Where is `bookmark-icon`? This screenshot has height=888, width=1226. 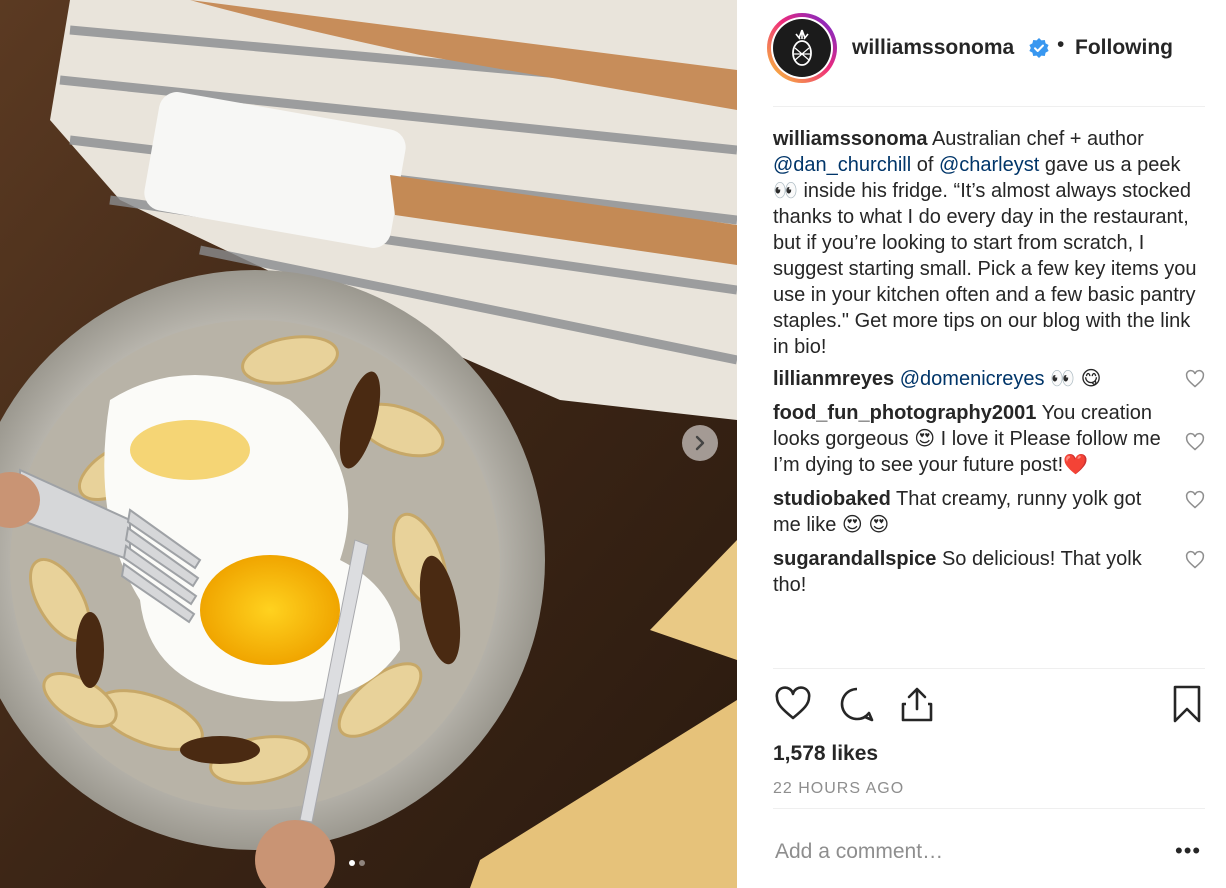 bookmark-icon is located at coordinates (1187, 704).